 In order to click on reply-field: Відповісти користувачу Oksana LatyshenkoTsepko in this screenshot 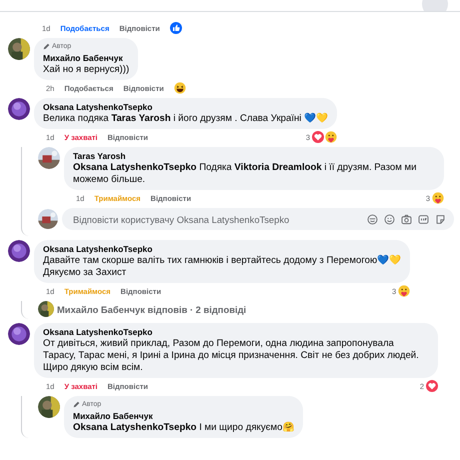, I will do `click(216, 219)`.